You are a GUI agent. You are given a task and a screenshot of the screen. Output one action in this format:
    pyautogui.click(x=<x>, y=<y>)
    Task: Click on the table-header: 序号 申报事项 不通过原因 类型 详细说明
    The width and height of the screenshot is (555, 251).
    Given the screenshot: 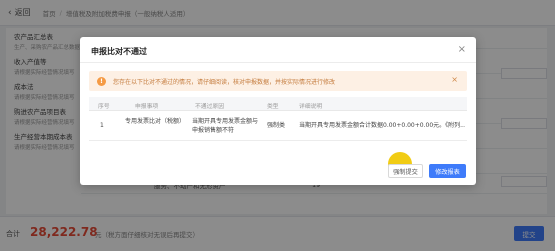 What is the action you would take?
    pyautogui.click(x=278, y=104)
    